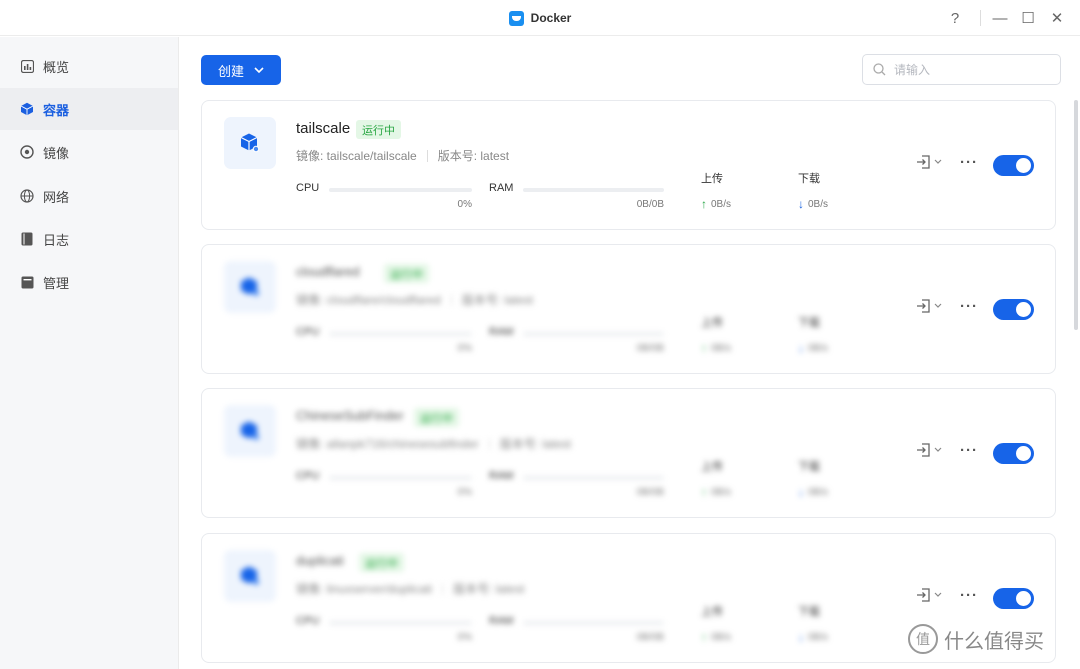  I want to click on create-button: 创建, so click(241, 70).